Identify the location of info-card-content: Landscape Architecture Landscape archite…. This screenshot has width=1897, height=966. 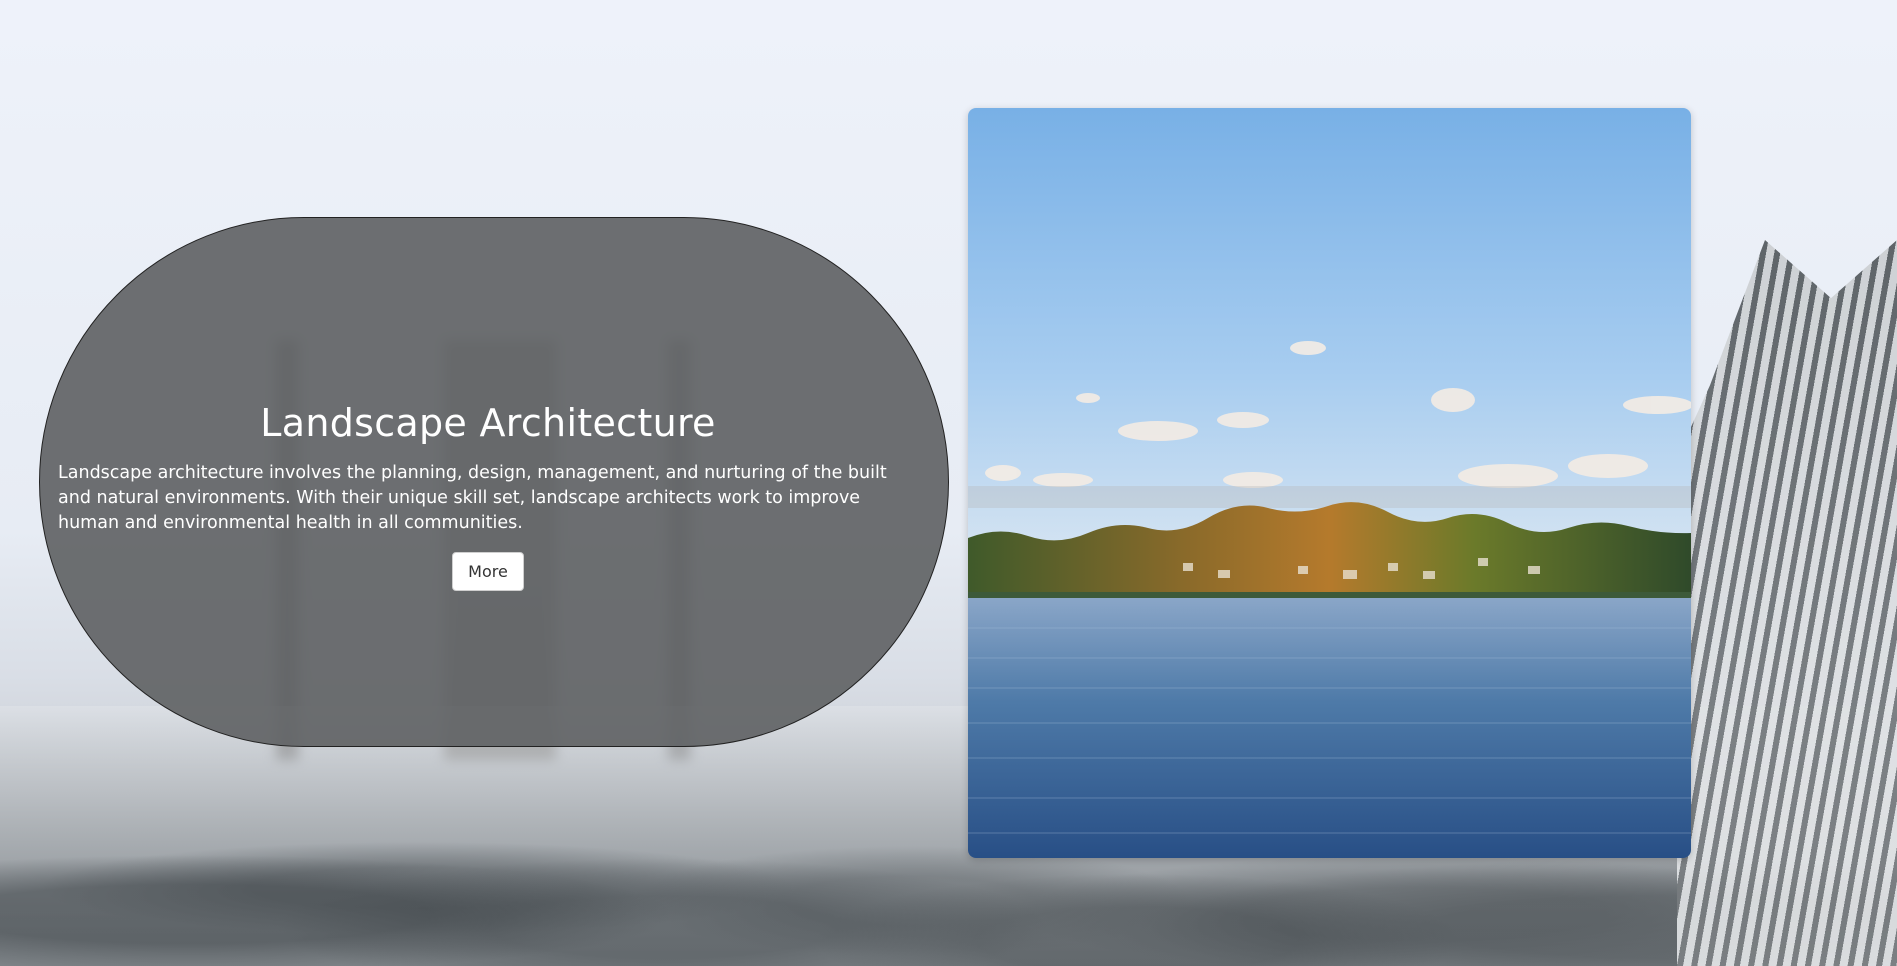
(488, 496).